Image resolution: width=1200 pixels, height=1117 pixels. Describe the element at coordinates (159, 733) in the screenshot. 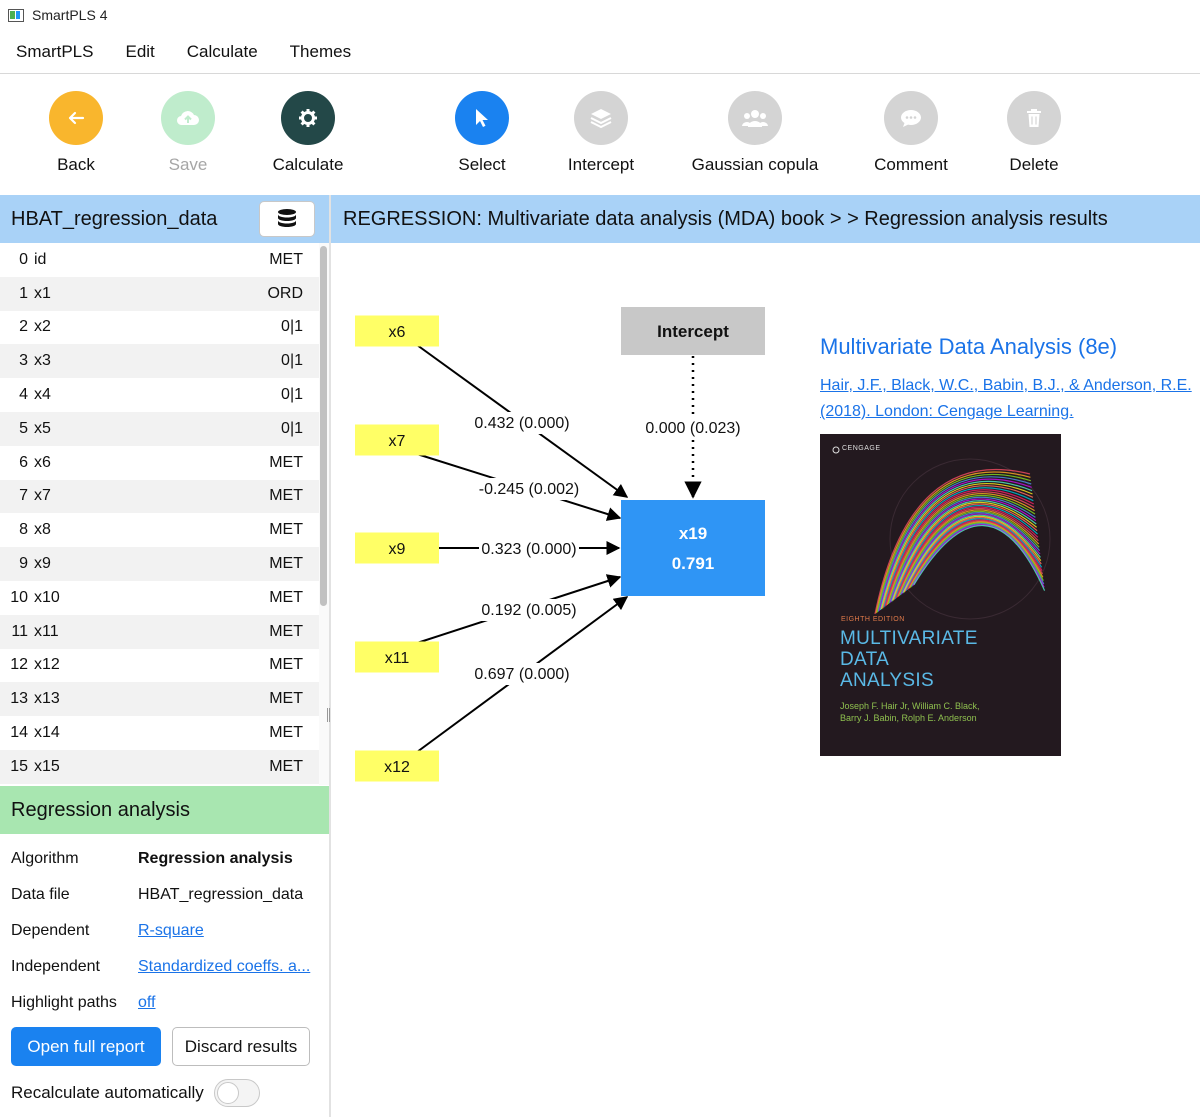

I see `variable-row: 14 x14 MET` at that location.